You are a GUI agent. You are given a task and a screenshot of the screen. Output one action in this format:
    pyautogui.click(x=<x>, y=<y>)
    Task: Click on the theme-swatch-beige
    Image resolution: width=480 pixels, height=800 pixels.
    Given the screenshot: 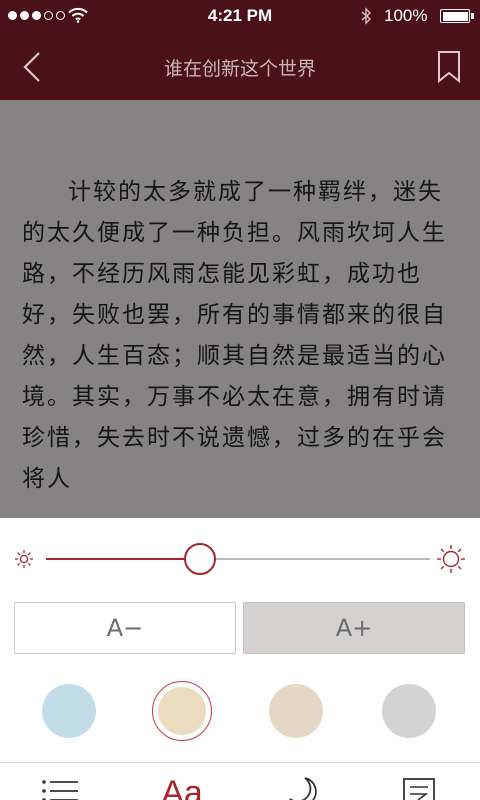 What is the action you would take?
    pyautogui.click(x=296, y=711)
    